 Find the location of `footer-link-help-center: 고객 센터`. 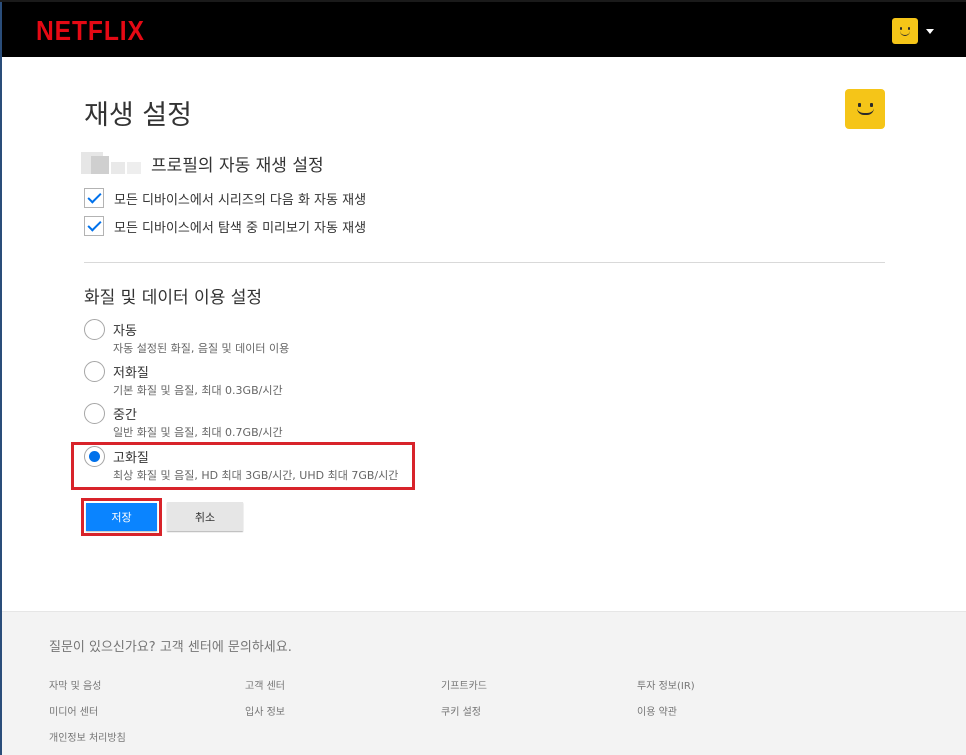

footer-link-help-center: 고객 센터 is located at coordinates (265, 684).